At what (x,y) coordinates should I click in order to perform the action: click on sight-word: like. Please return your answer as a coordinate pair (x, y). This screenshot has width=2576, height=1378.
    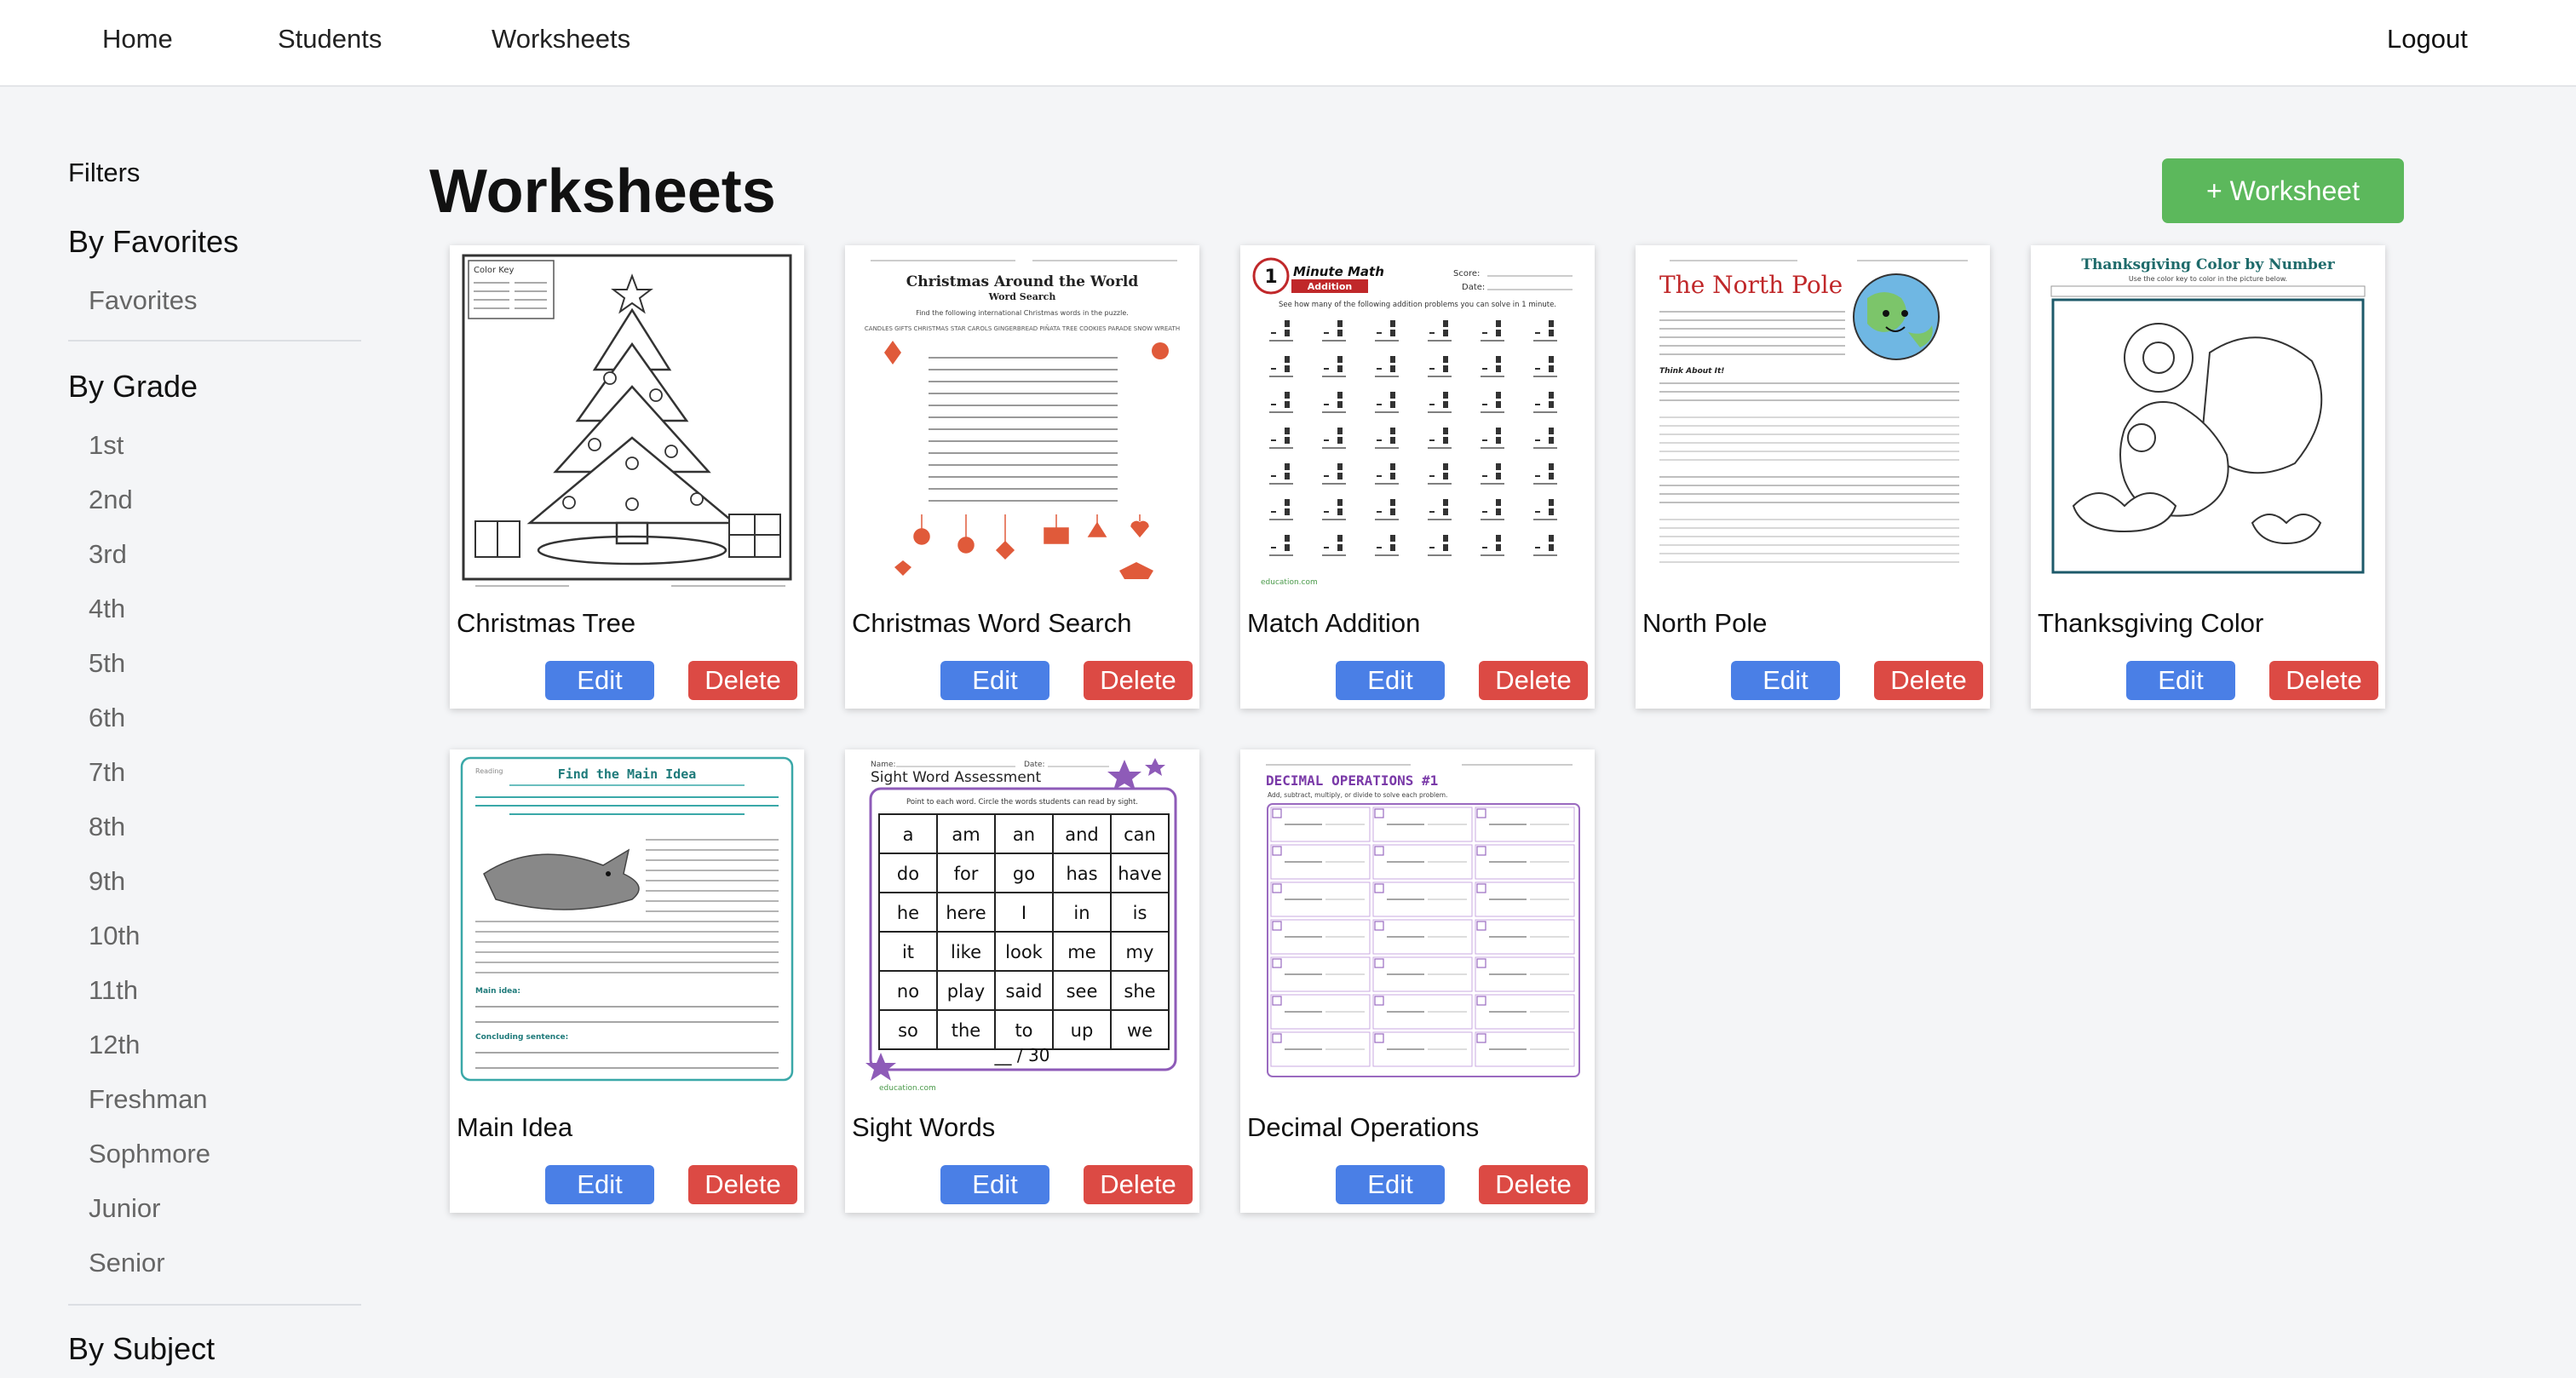
    Looking at the image, I should click on (966, 952).